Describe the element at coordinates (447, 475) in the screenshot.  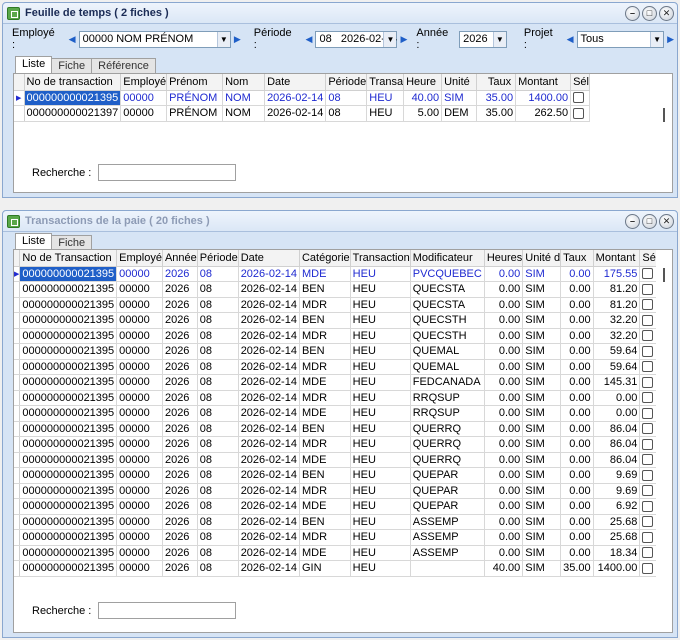
I see `table-cell: QUEPAR` at that location.